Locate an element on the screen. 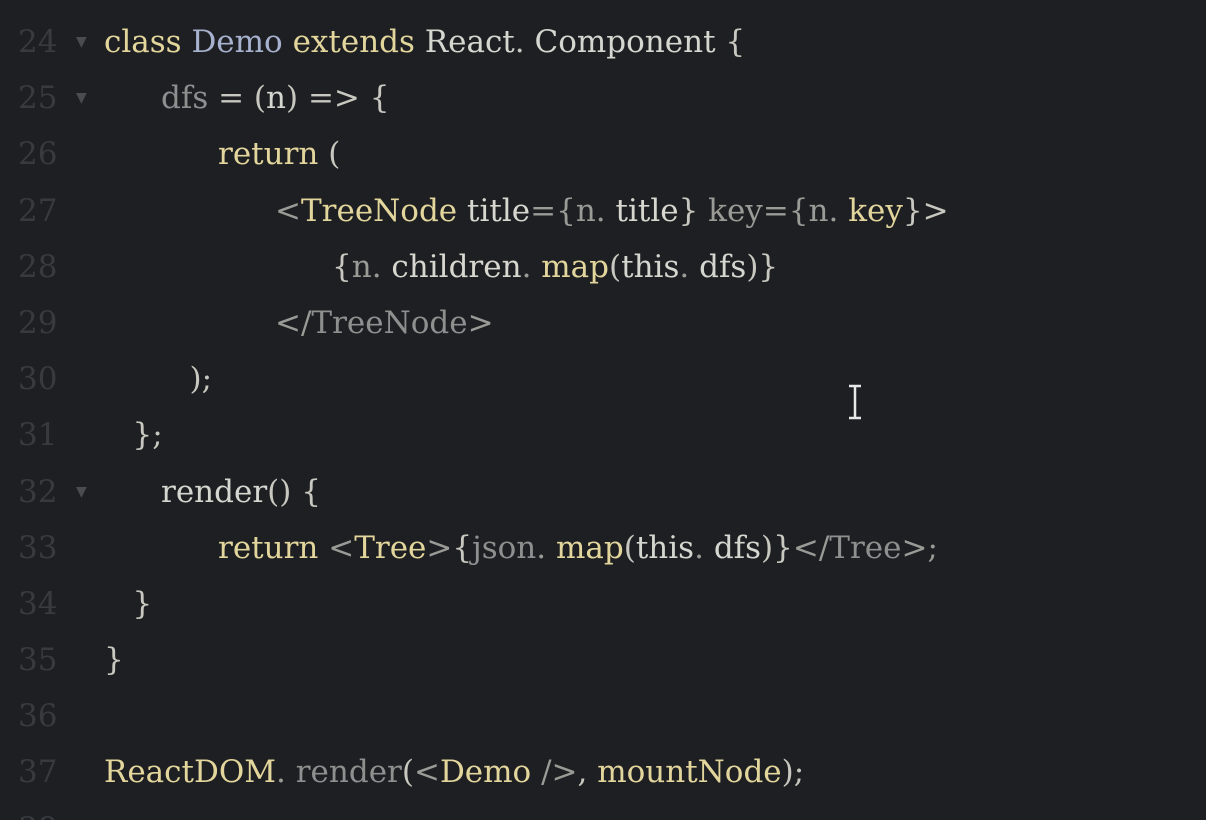 The height and width of the screenshot is (820, 1206). gutter-line: 35 is located at coordinates (50, 660).